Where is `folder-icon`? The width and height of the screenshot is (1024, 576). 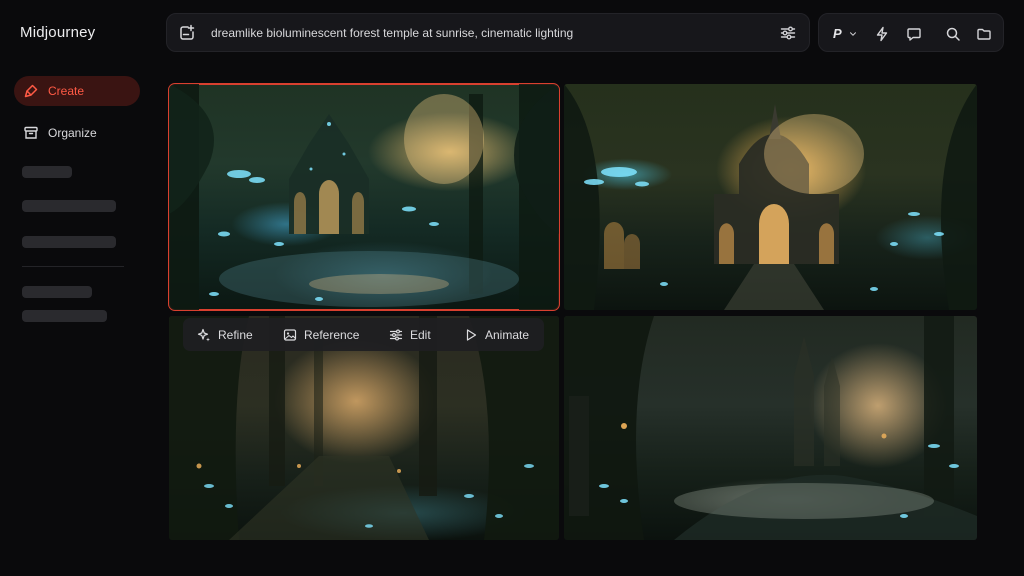 folder-icon is located at coordinates (984, 34).